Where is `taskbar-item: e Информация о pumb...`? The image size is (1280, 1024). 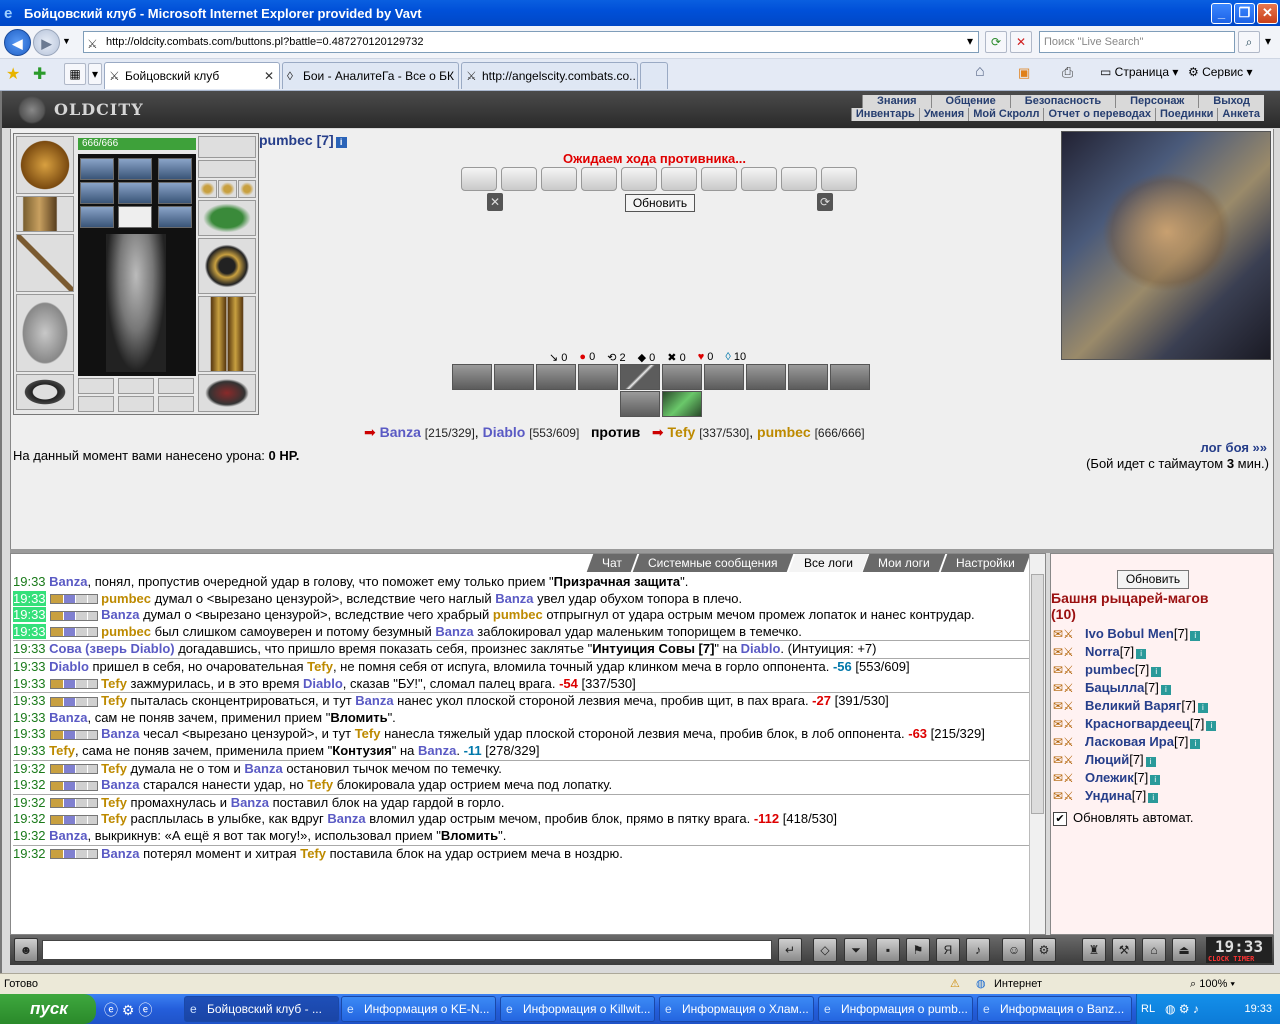 taskbar-item: e Информация о pumb... is located at coordinates (895, 1009).